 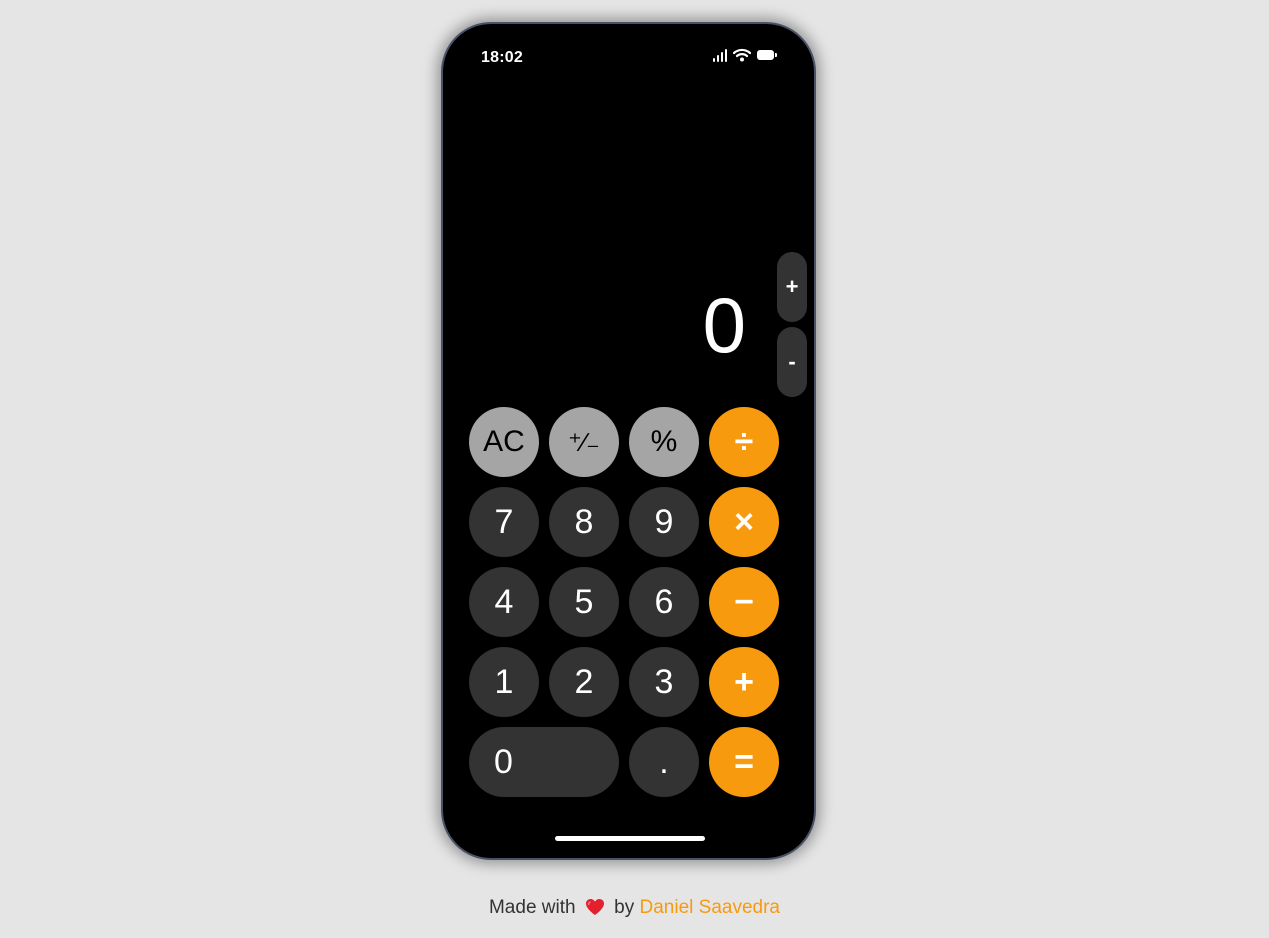 I want to click on digit-7-button: 7, so click(x=504, y=522).